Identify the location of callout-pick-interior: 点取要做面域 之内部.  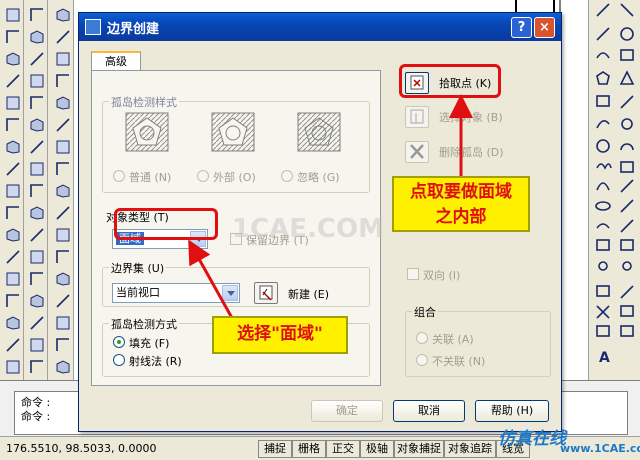
(461, 204).